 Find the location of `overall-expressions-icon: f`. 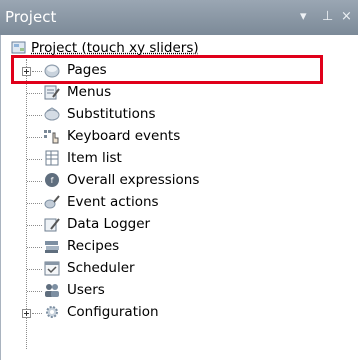

overall-expressions-icon: f is located at coordinates (52, 180).